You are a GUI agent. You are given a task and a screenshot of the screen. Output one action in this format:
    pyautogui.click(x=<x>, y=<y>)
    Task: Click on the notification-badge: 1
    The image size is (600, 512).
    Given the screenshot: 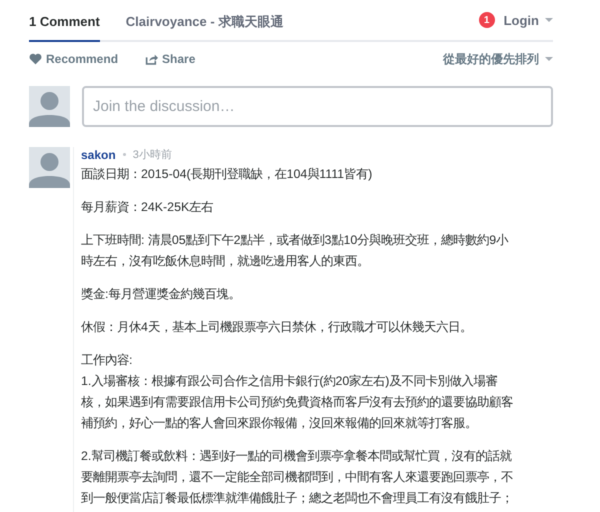 What is the action you would take?
    pyautogui.click(x=486, y=20)
    